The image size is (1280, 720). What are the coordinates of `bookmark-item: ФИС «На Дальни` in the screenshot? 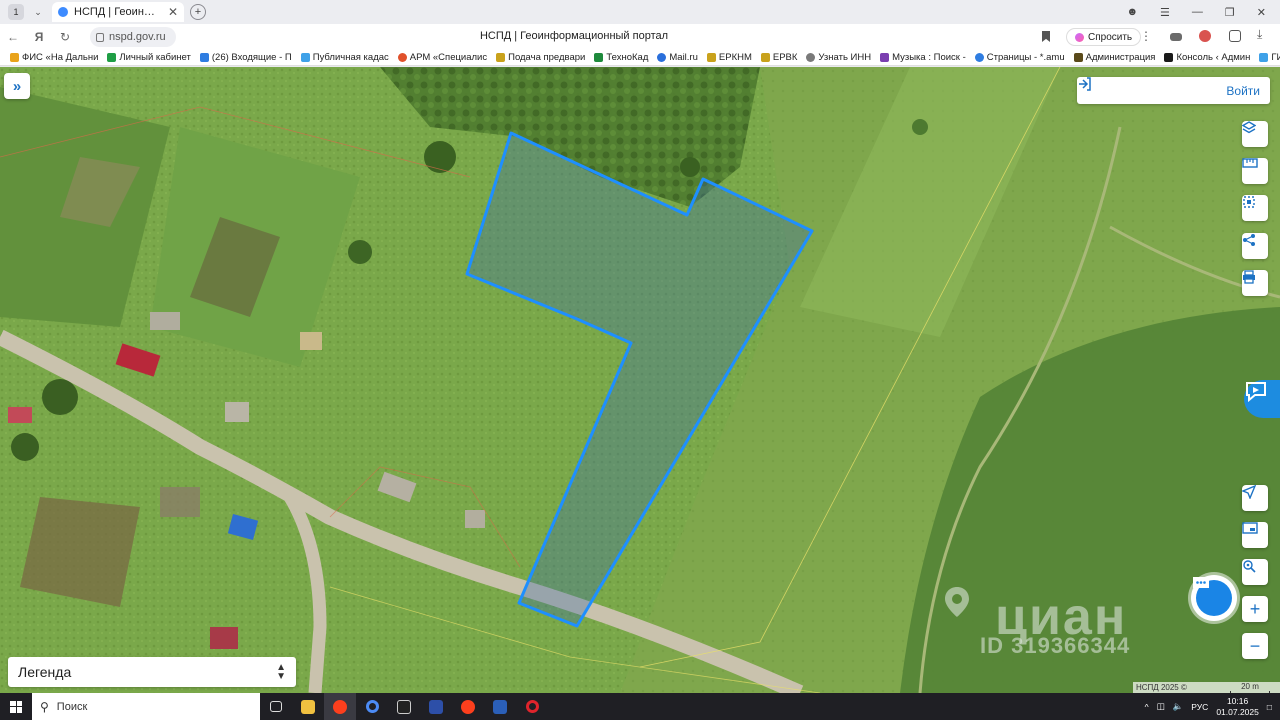 It's located at (54, 57).